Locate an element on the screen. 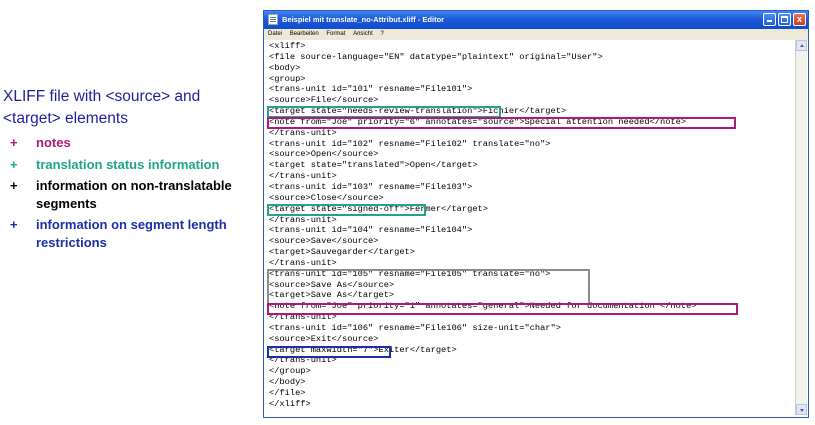  close-icon: x is located at coordinates (799, 19).